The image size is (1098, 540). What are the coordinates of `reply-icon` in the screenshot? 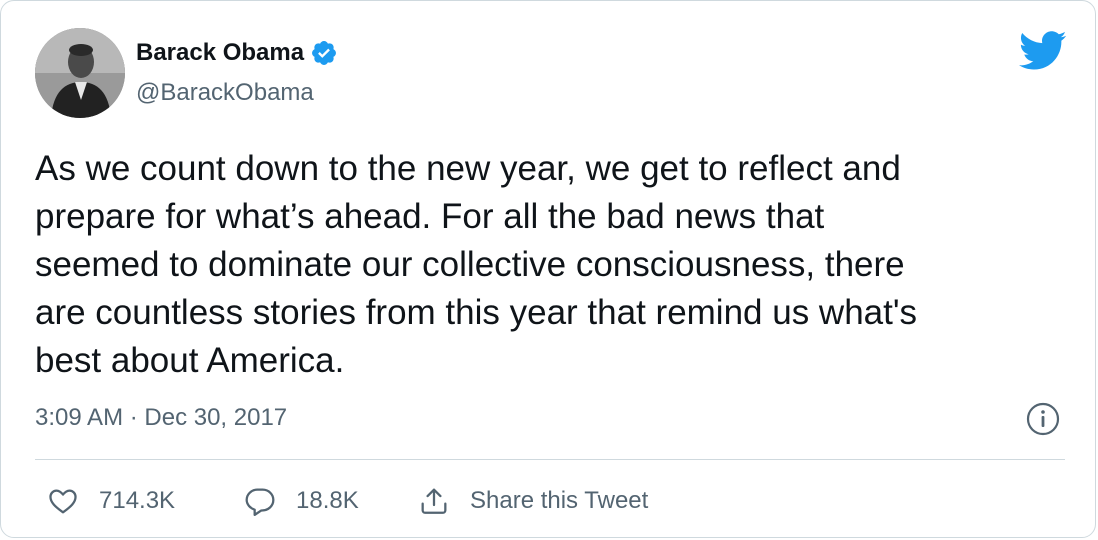 It's located at (260, 502).